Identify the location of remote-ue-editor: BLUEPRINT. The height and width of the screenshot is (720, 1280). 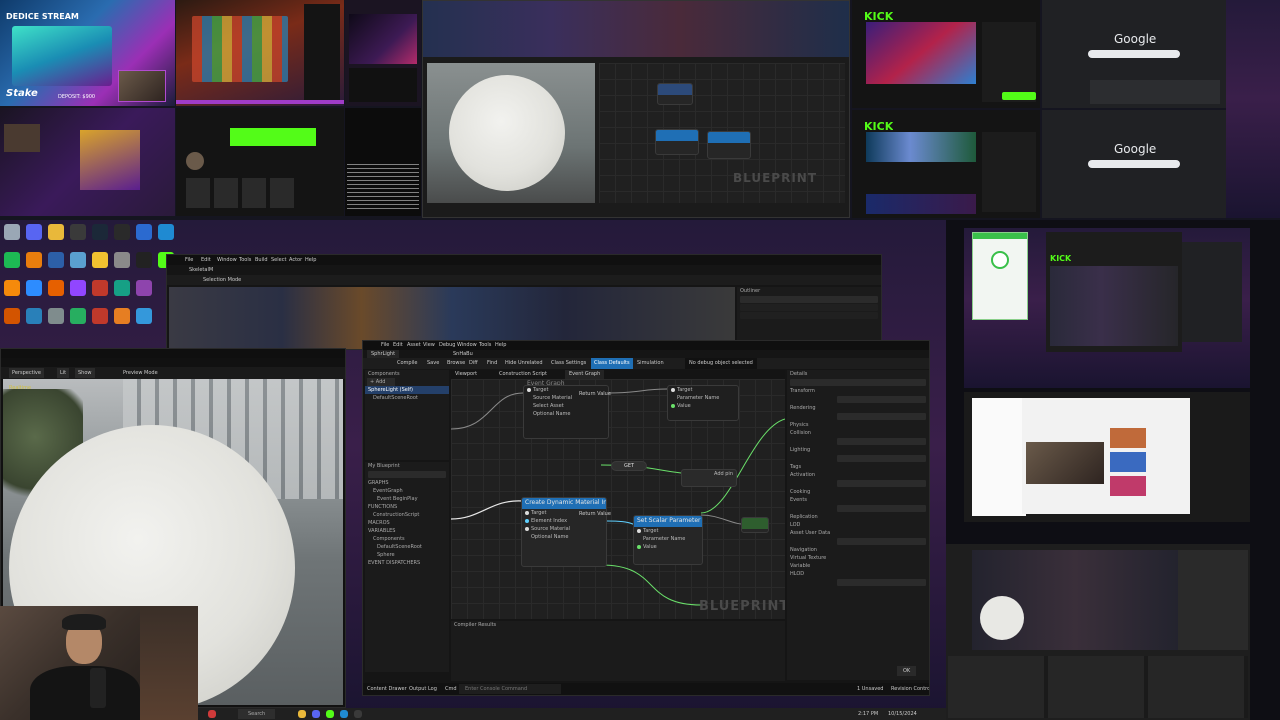
(636, 109).